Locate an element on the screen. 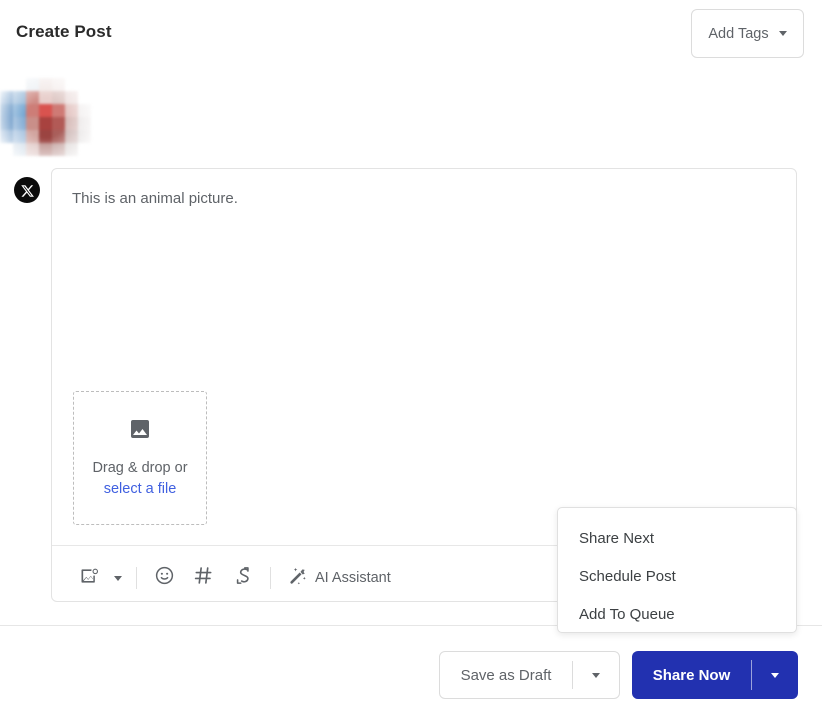  add-tags-button: Add Tags is located at coordinates (747, 33).